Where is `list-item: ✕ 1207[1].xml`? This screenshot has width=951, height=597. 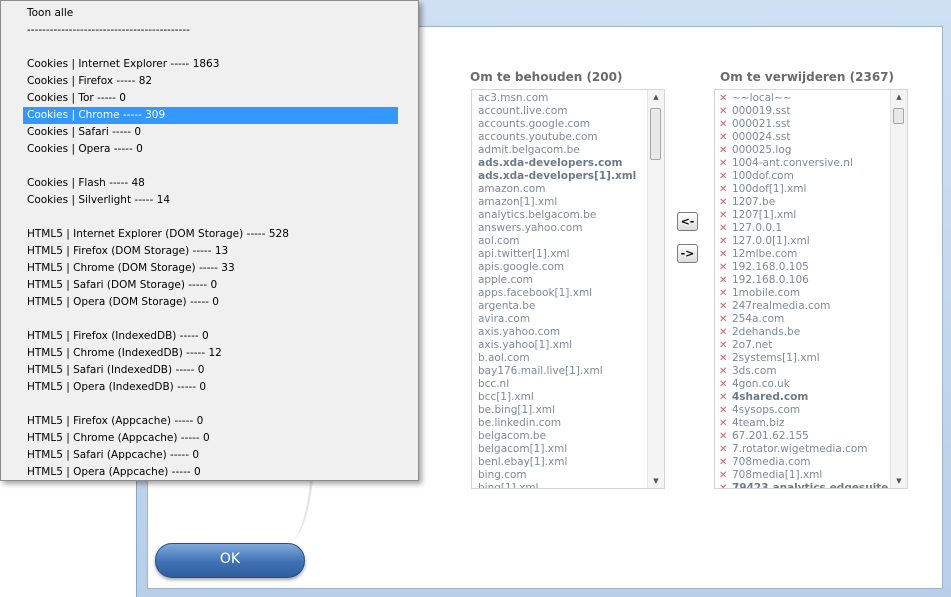 list-item: ✕ 1207[1].xml is located at coordinates (802, 215).